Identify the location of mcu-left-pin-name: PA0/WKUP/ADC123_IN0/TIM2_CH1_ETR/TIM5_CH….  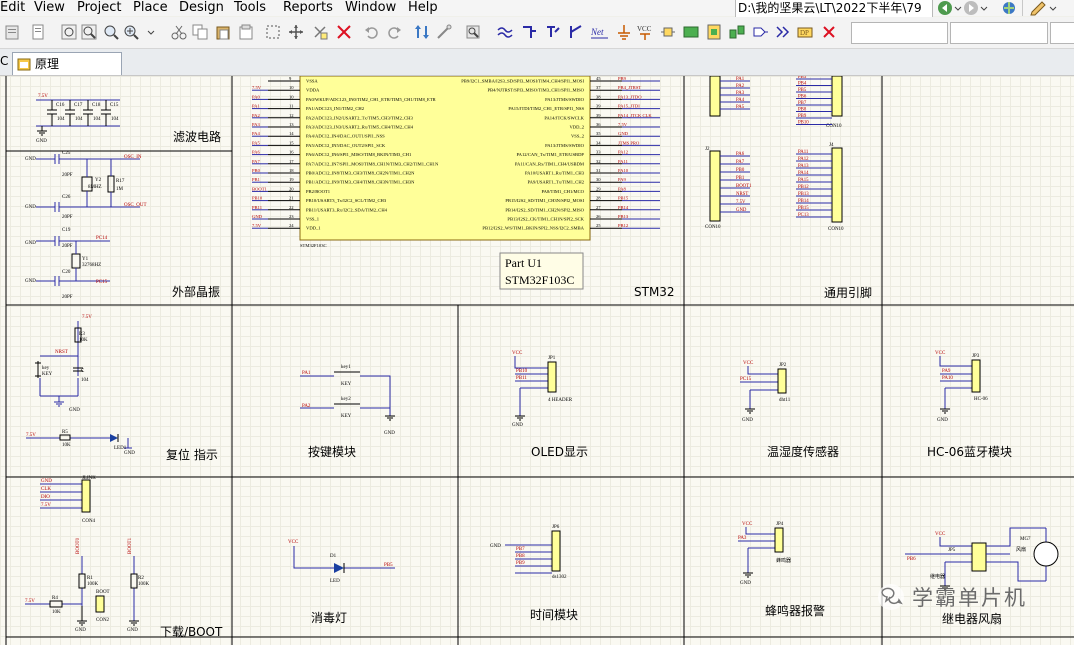
(371, 99).